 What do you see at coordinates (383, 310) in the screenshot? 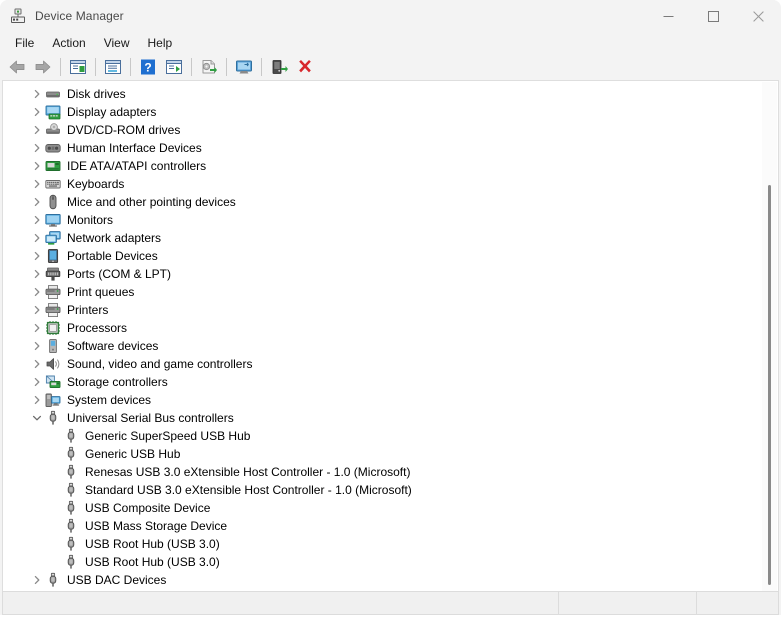
I see `tree-item: Printers` at bounding box center [383, 310].